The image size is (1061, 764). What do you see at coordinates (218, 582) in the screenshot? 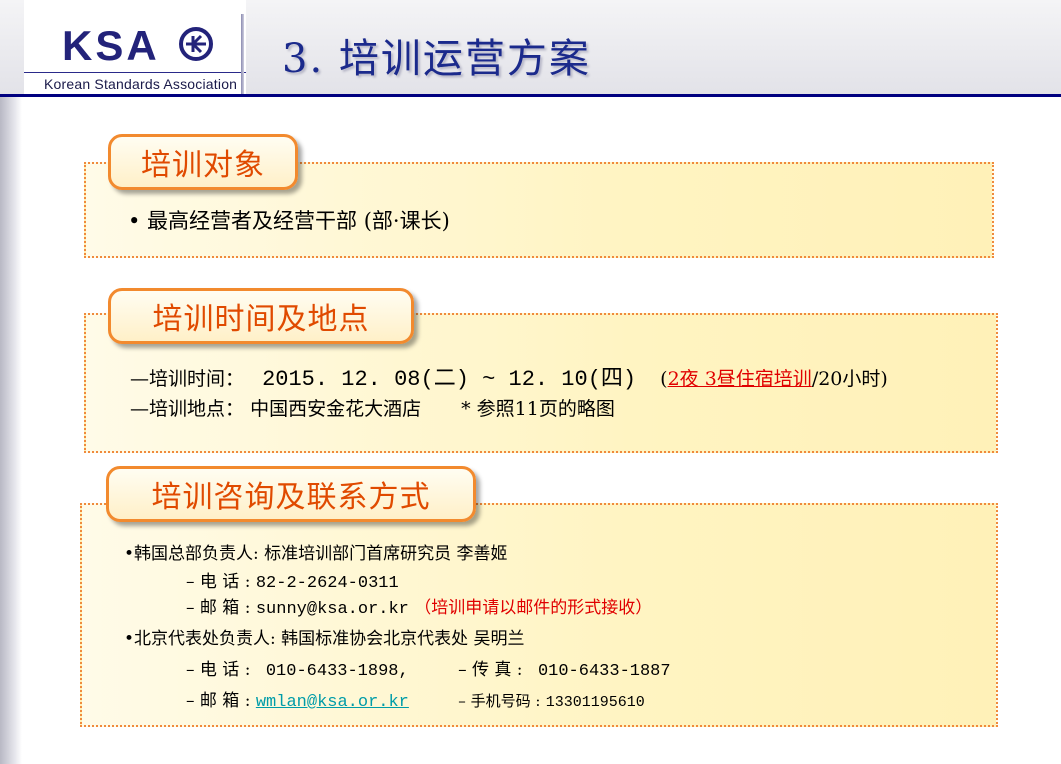
I see `korea-phone-label: – 电 话 :` at bounding box center [218, 582].